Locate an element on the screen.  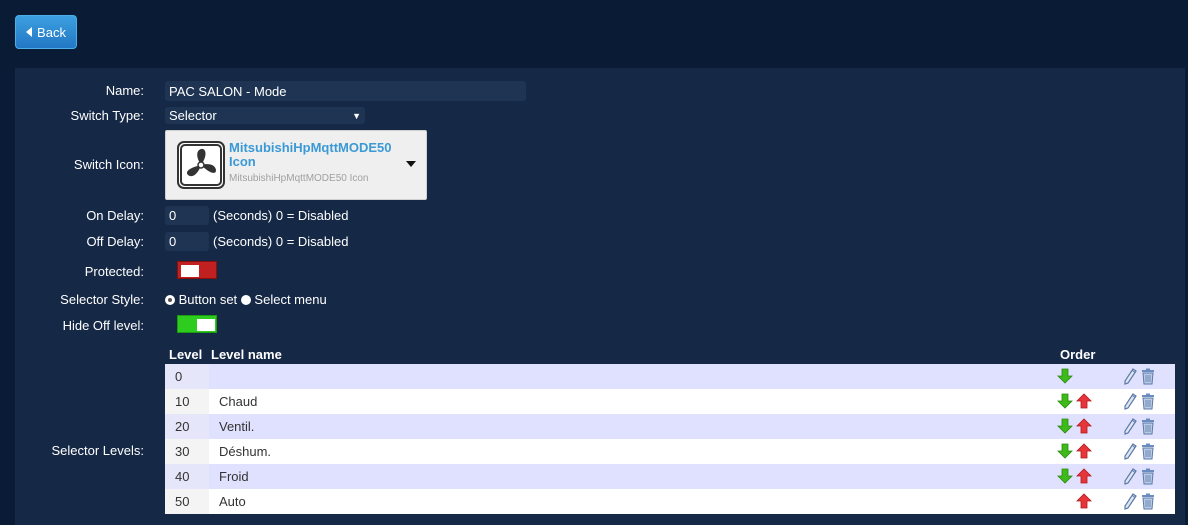
on-delay-label: On Delay: is located at coordinates (115, 215).